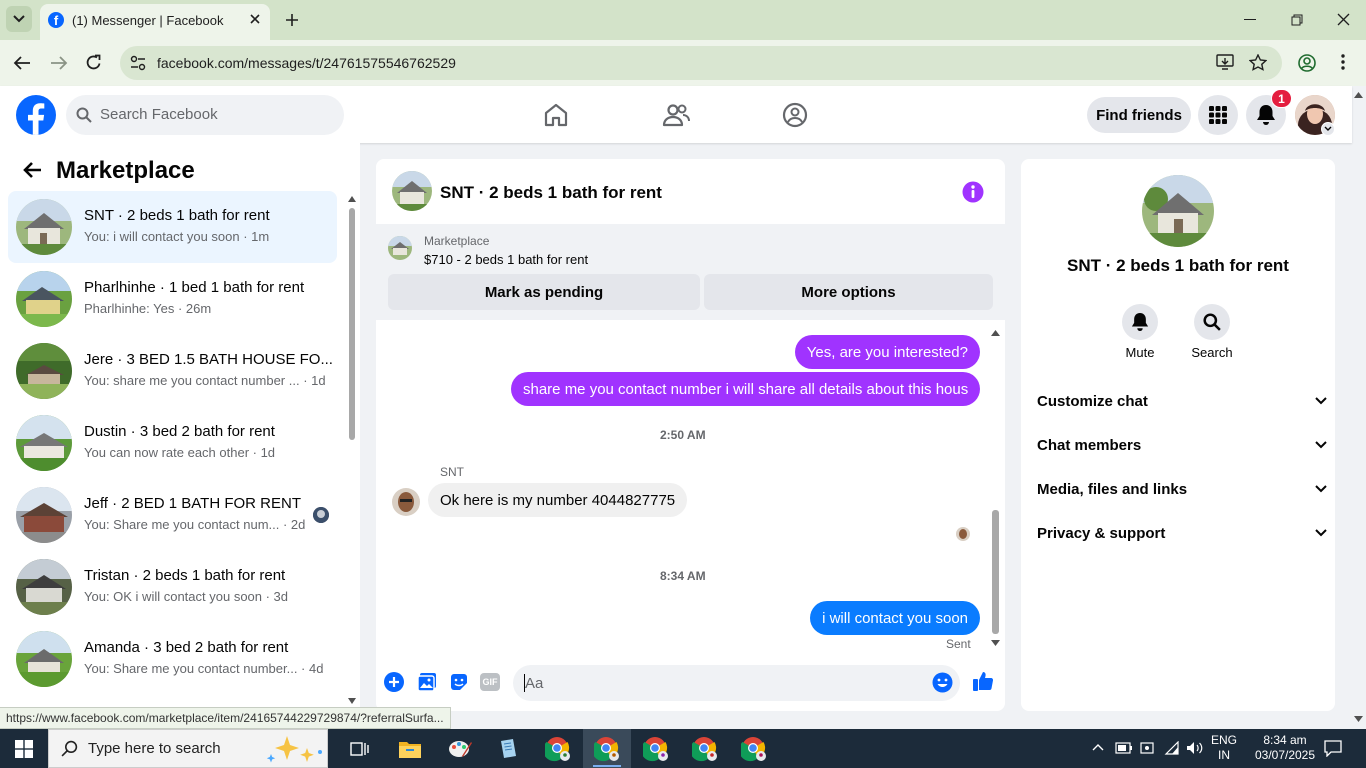  Describe the element at coordinates (508, 748) in the screenshot. I see `notepad-icon` at that location.